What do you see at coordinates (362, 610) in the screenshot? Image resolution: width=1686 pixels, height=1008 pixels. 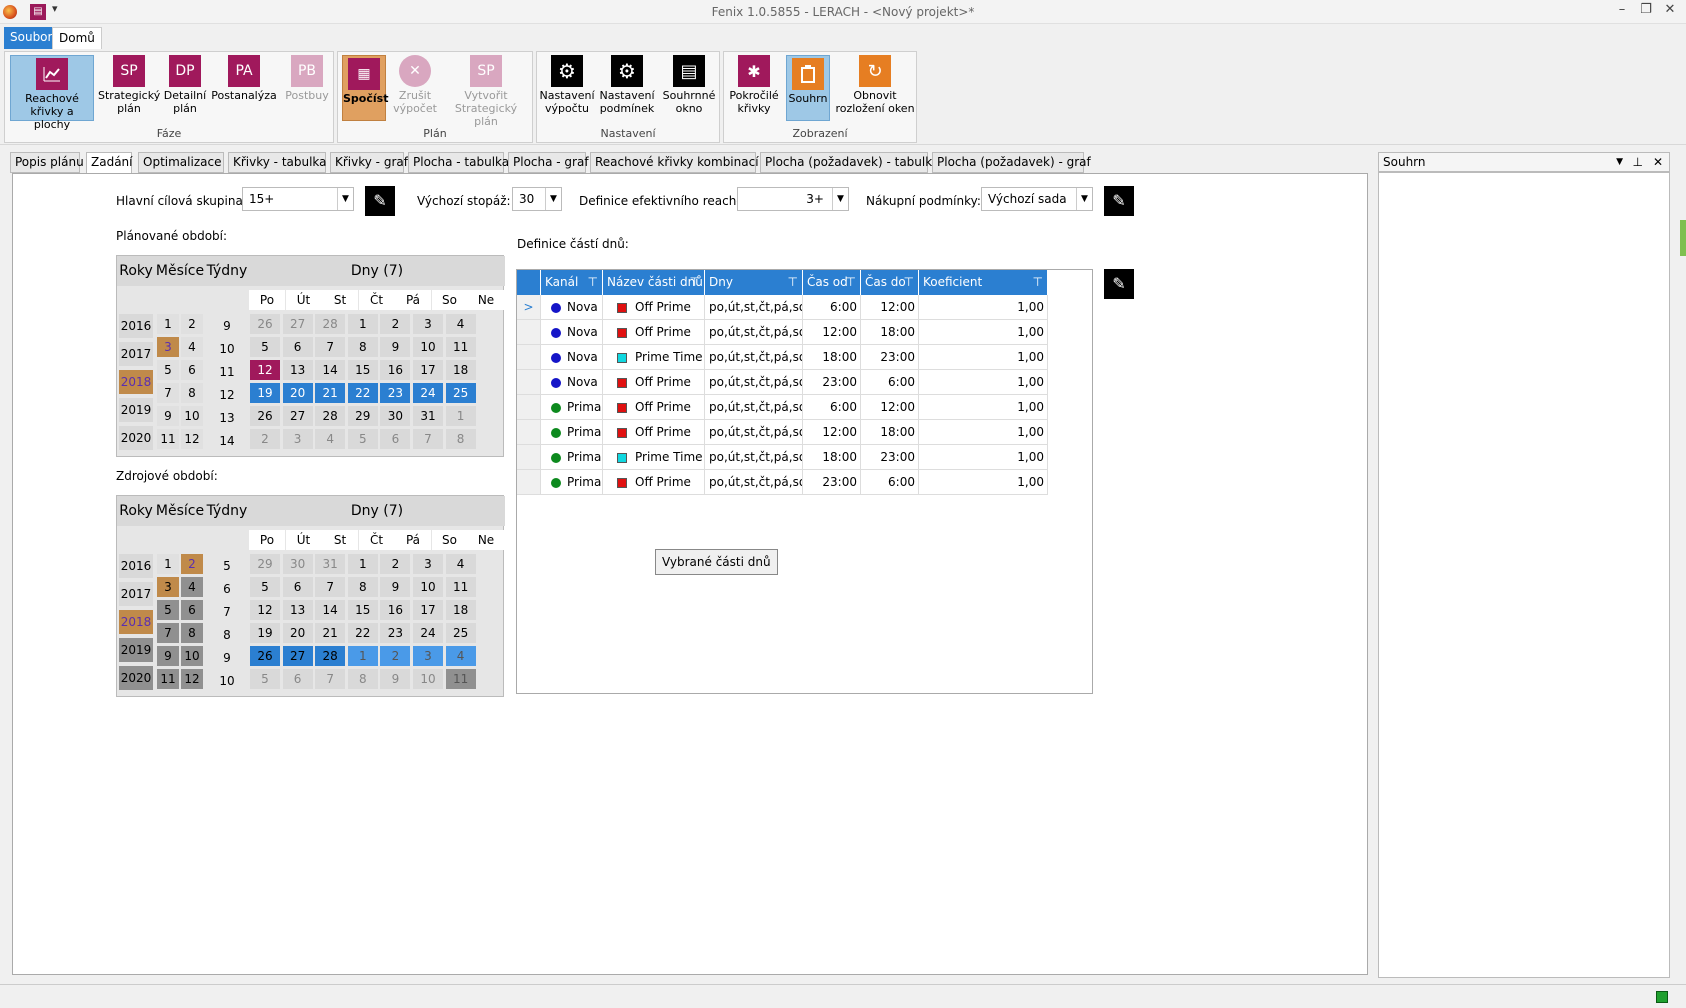 I see `day-cell: 15` at bounding box center [362, 610].